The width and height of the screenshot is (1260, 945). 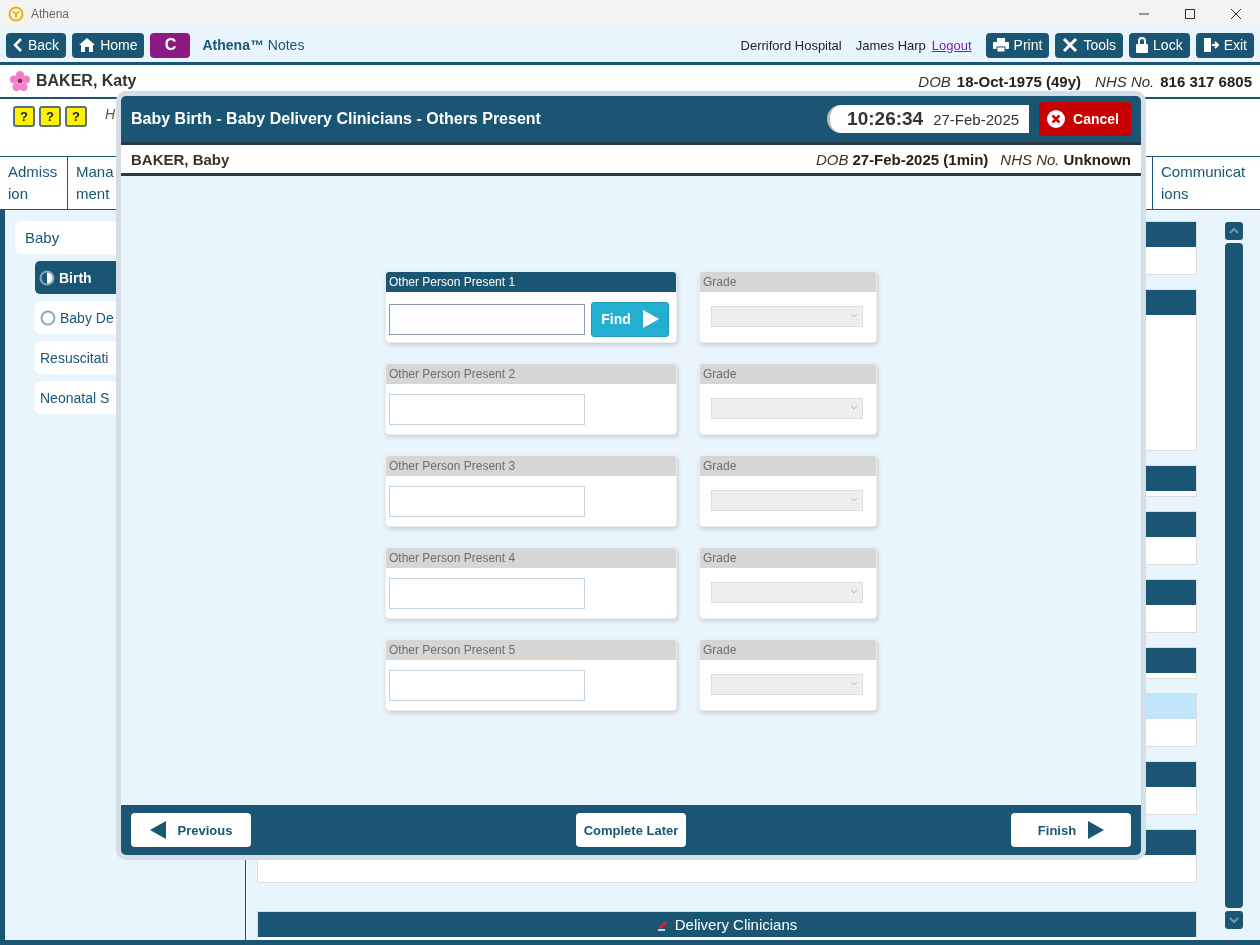 What do you see at coordinates (791, 45) in the screenshot?
I see `hospital-name: Derriford Hospital` at bounding box center [791, 45].